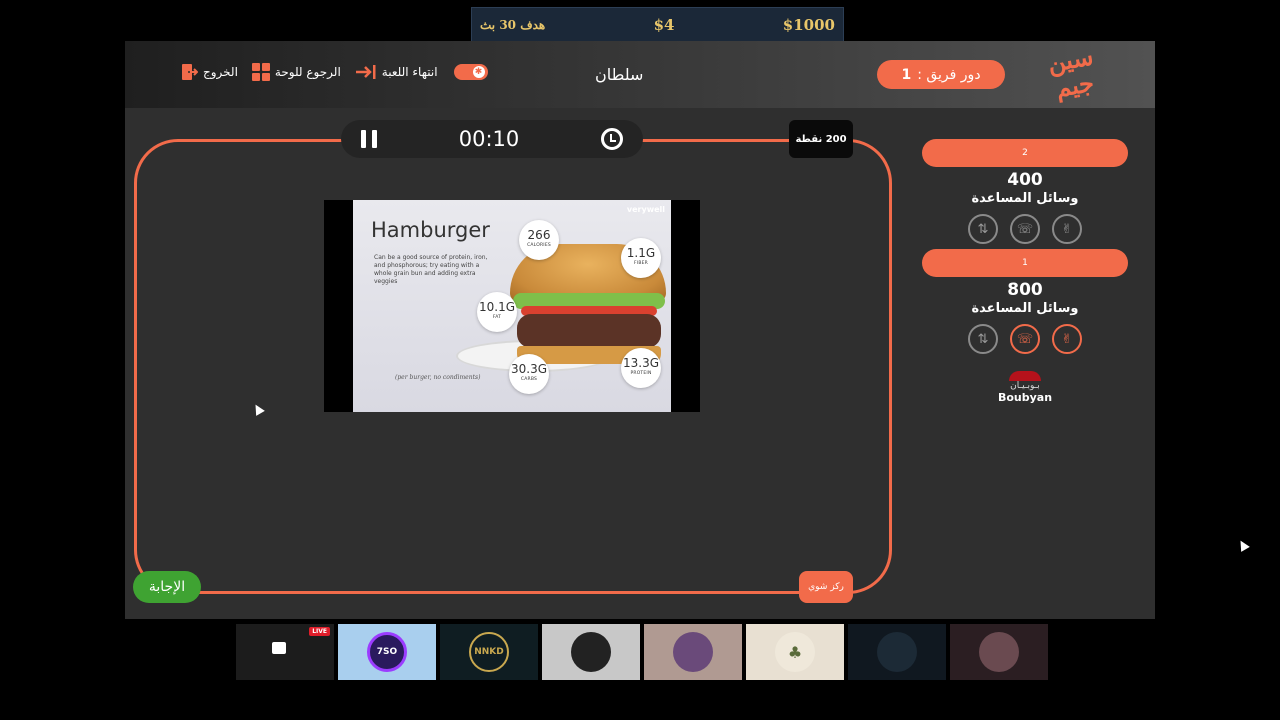  What do you see at coordinates (438, 377) in the screenshot?
I see `image-note: (per burger, no condiments)` at bounding box center [438, 377].